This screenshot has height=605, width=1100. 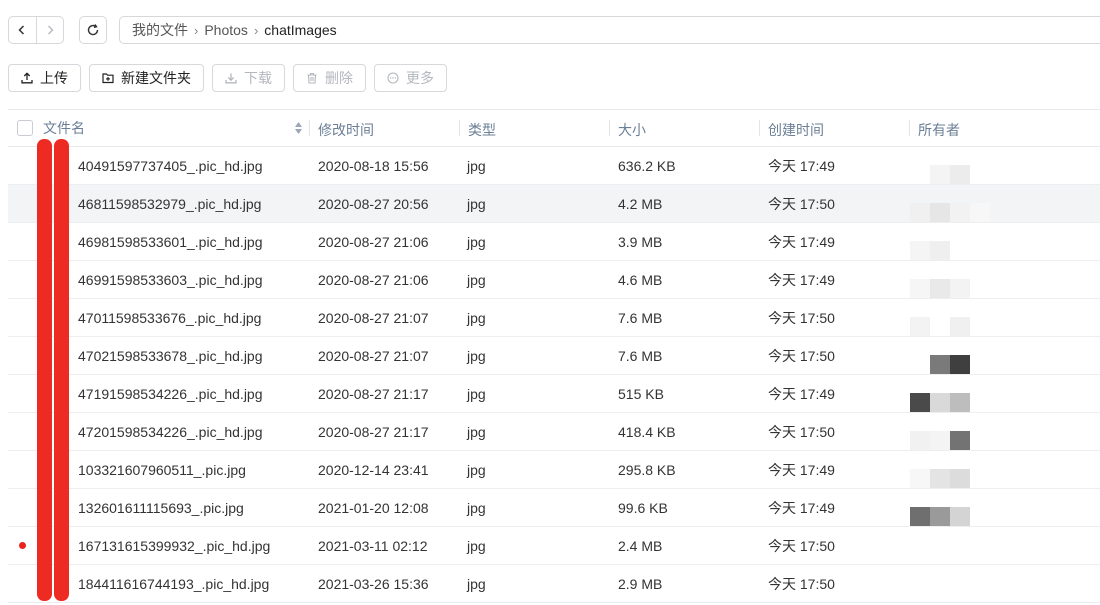 I want to click on cell-size: 418.4 KB, so click(x=647, y=431).